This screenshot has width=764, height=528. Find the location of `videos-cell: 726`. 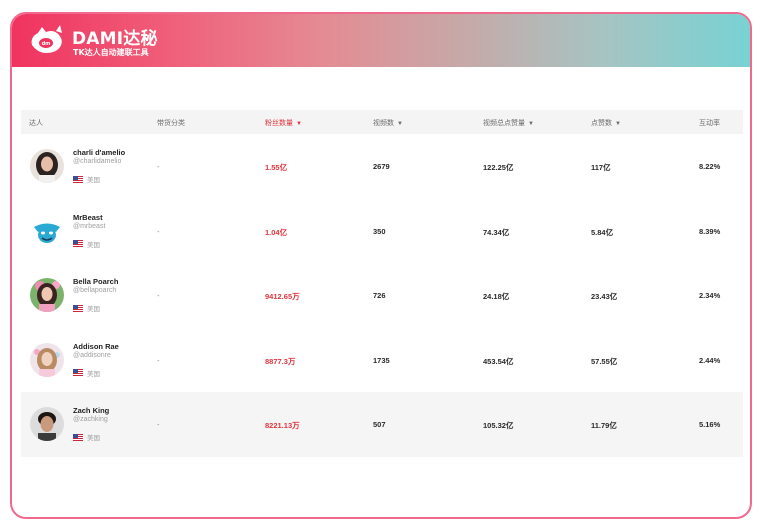

videos-cell: 726 is located at coordinates (379, 295).